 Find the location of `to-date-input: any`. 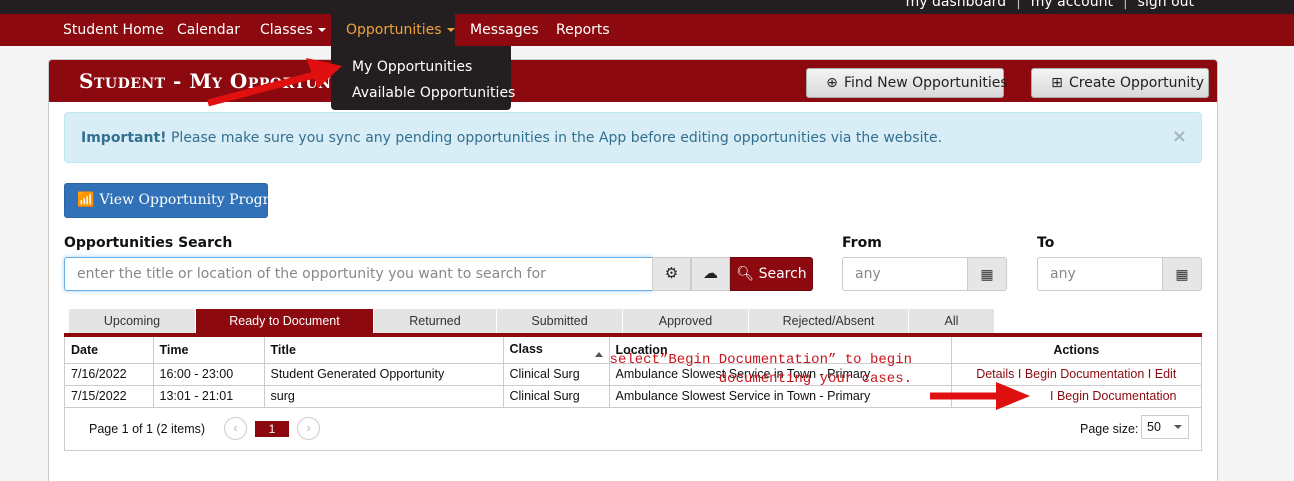

to-date-input: any is located at coordinates (1100, 274).